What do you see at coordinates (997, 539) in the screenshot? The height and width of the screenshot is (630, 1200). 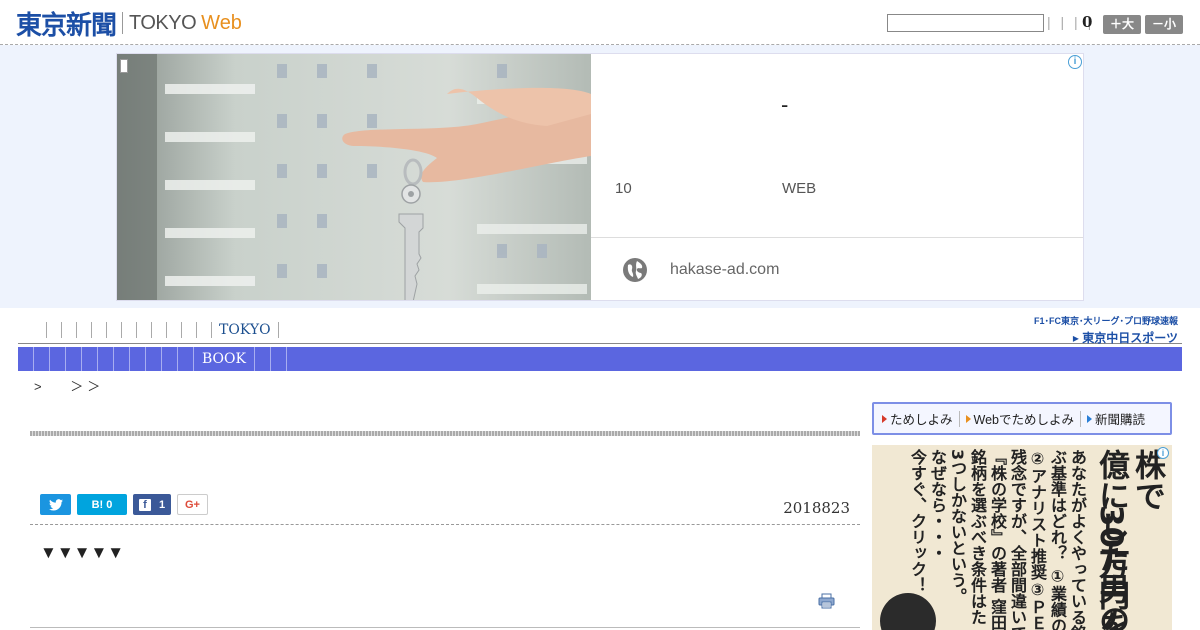 I see `side-ad-body-line: 『株の学校』の著者 窪田氏` at bounding box center [997, 539].